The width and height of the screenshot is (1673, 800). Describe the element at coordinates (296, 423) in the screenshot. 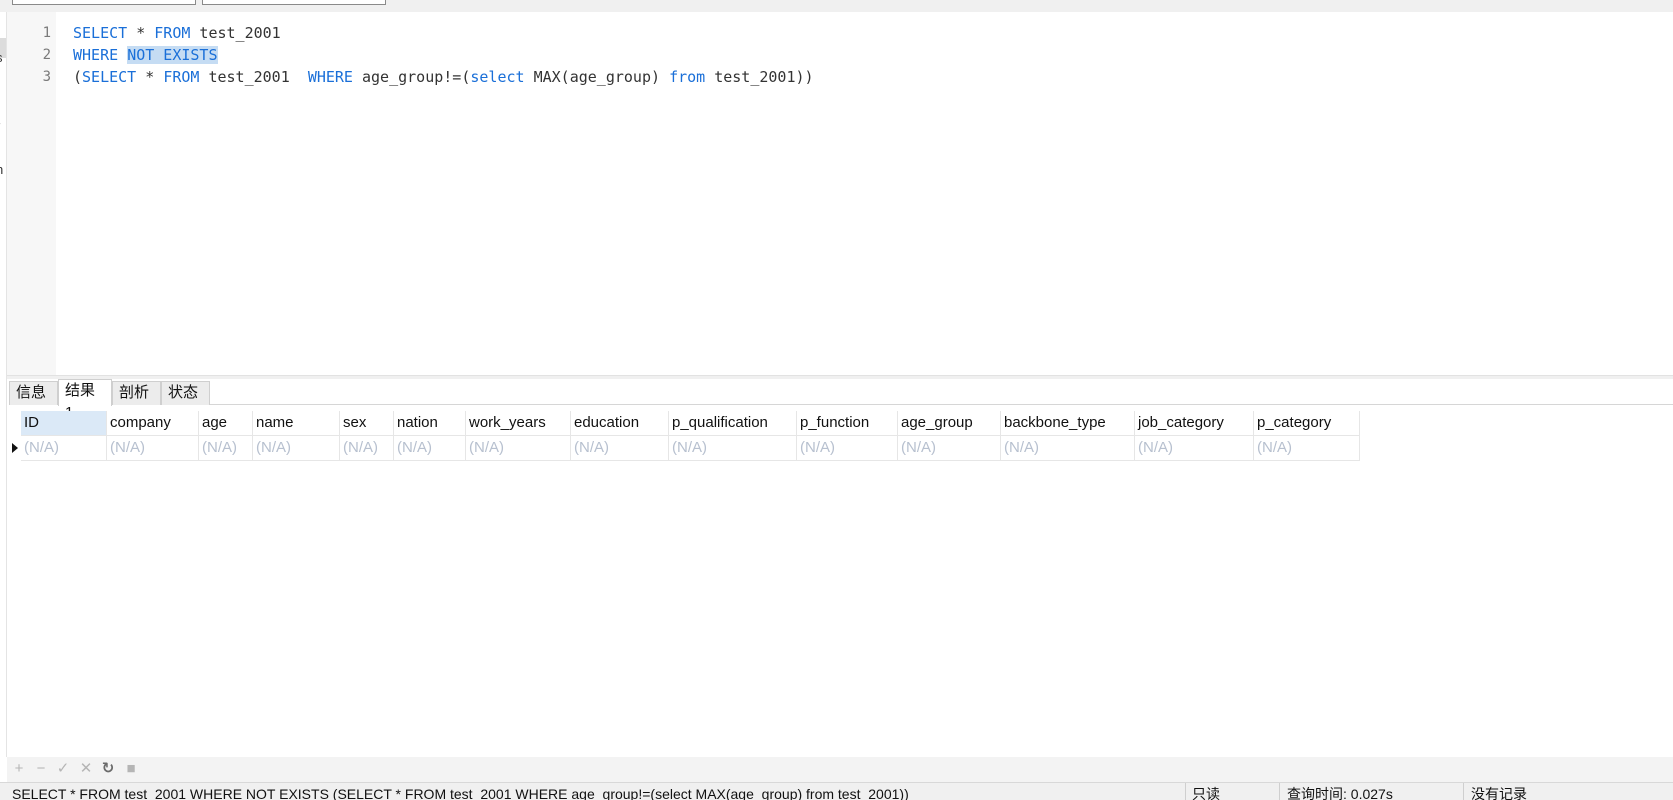

I see `column-header: name` at that location.